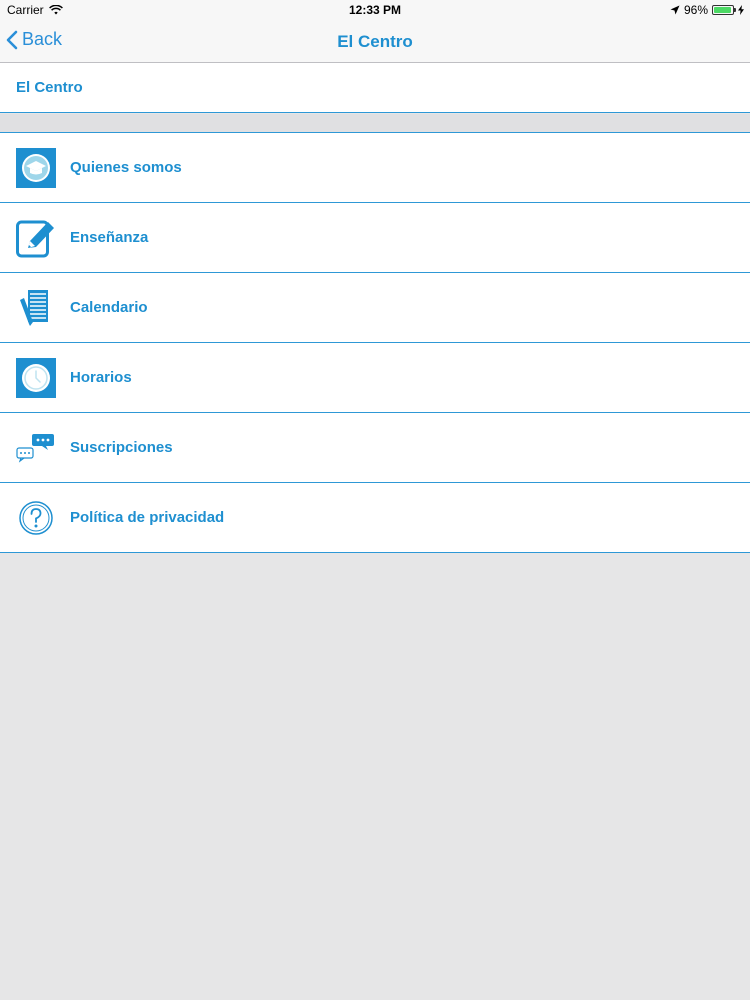 This screenshot has width=750, height=1000. What do you see at coordinates (375, 448) in the screenshot?
I see `menu-item-suscripciones: Suscripciones` at bounding box center [375, 448].